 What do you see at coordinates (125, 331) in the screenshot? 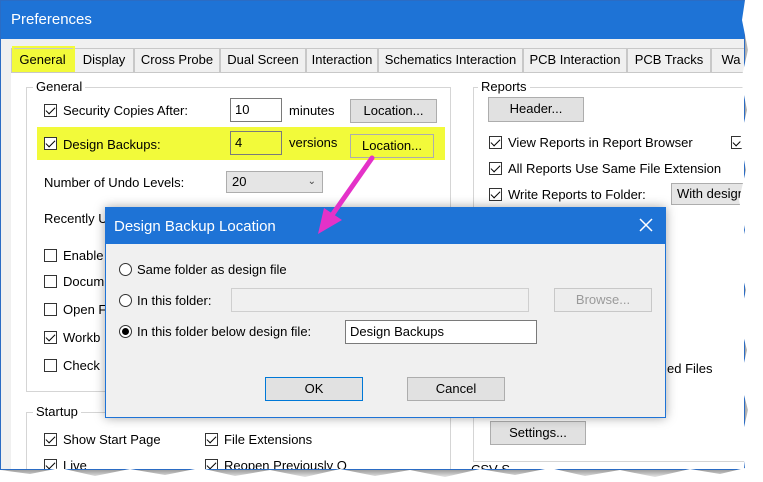
I see `below-design-radio` at bounding box center [125, 331].